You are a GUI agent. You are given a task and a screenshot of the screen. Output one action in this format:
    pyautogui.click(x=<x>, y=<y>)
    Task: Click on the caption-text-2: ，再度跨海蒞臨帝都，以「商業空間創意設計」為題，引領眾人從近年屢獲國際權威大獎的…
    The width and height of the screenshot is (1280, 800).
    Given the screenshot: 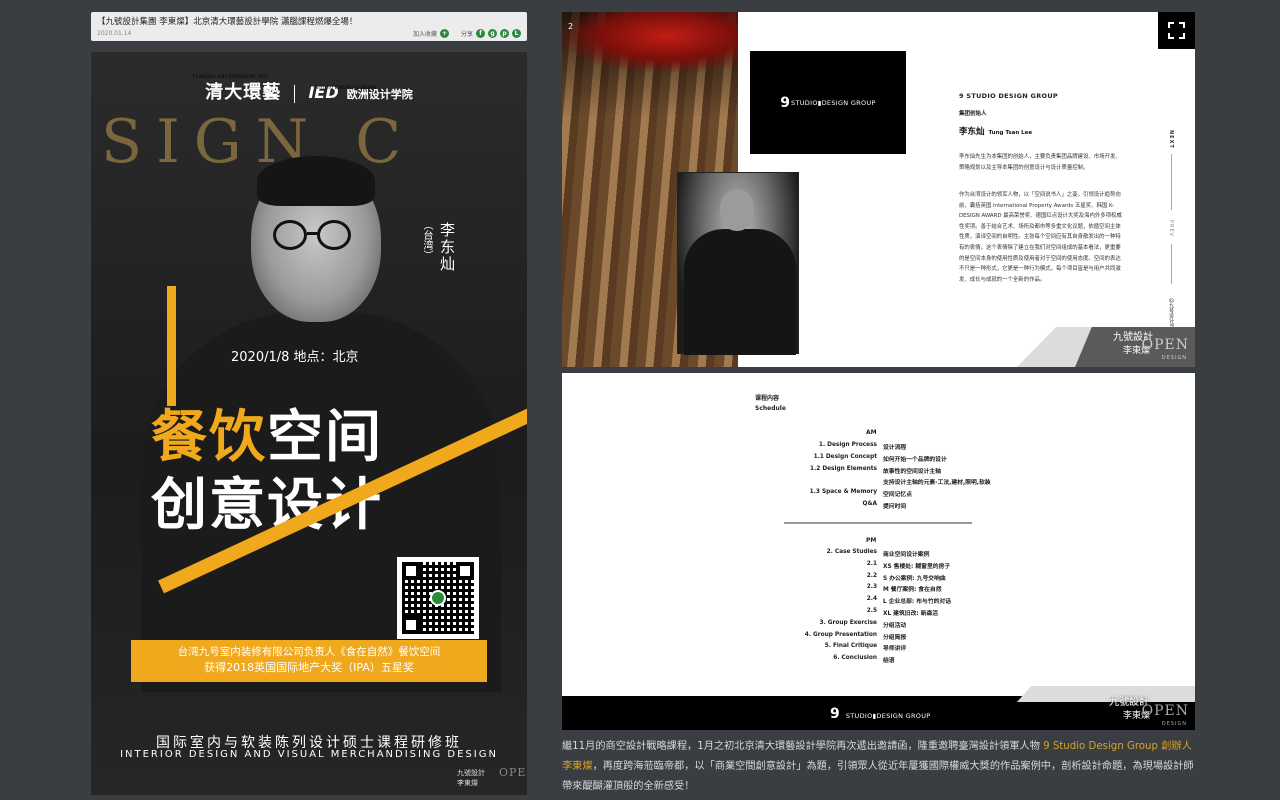 What is the action you would take?
    pyautogui.click(x=878, y=776)
    